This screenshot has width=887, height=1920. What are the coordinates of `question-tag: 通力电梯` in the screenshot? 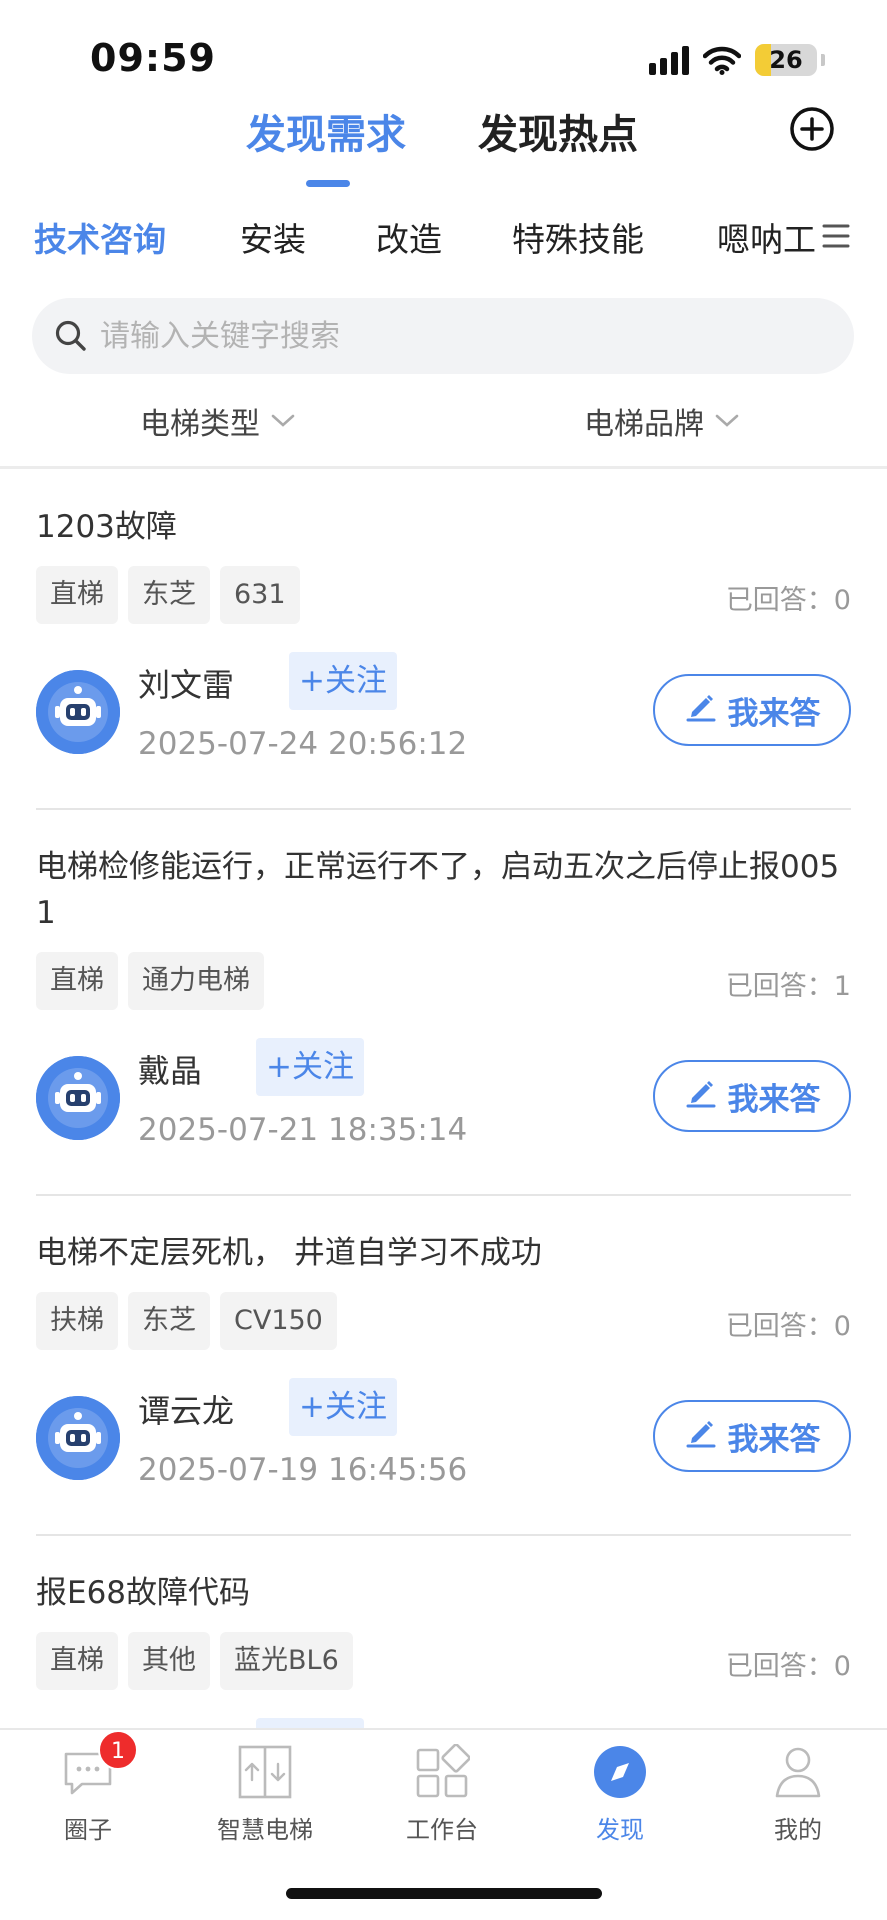 It's located at (196, 981).